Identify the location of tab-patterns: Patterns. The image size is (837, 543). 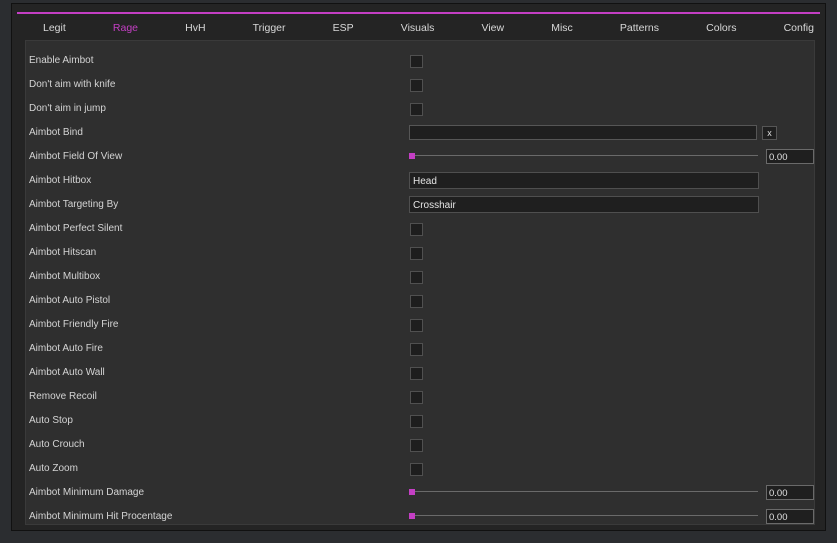
(639, 28).